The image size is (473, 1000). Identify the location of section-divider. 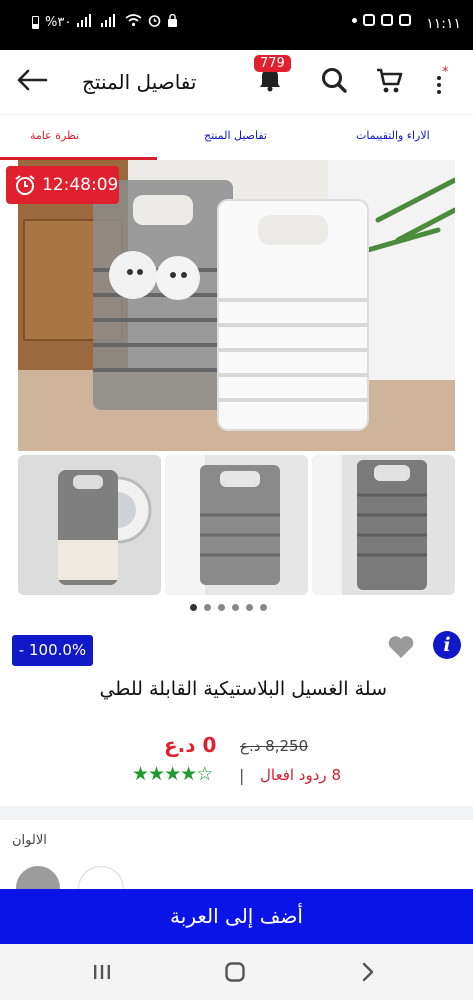
(236, 813).